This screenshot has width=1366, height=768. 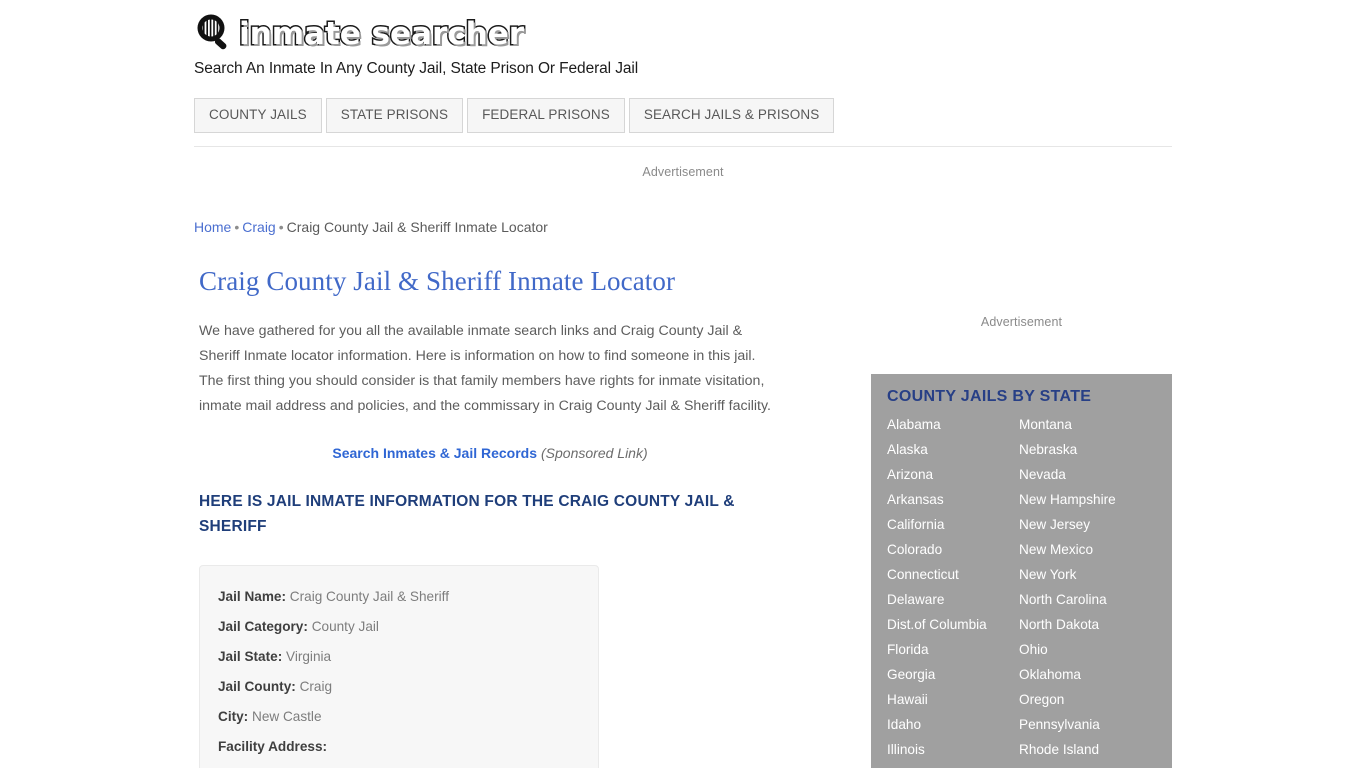 I want to click on info-row-jail-state: Jail State: Virginia, so click(x=399, y=657).